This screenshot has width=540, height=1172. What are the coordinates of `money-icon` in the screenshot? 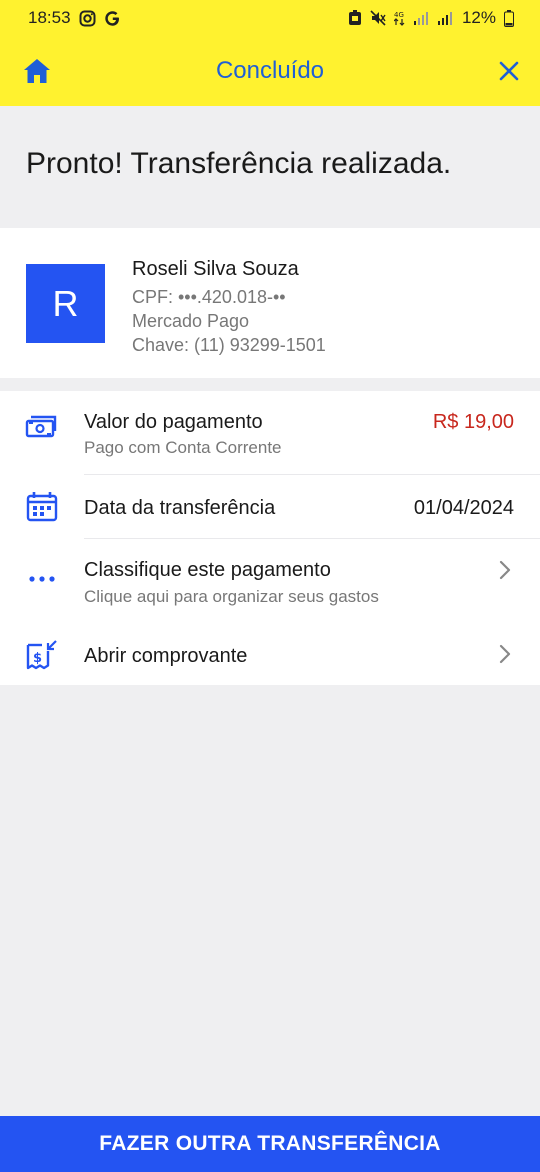 It's located at (42, 427).